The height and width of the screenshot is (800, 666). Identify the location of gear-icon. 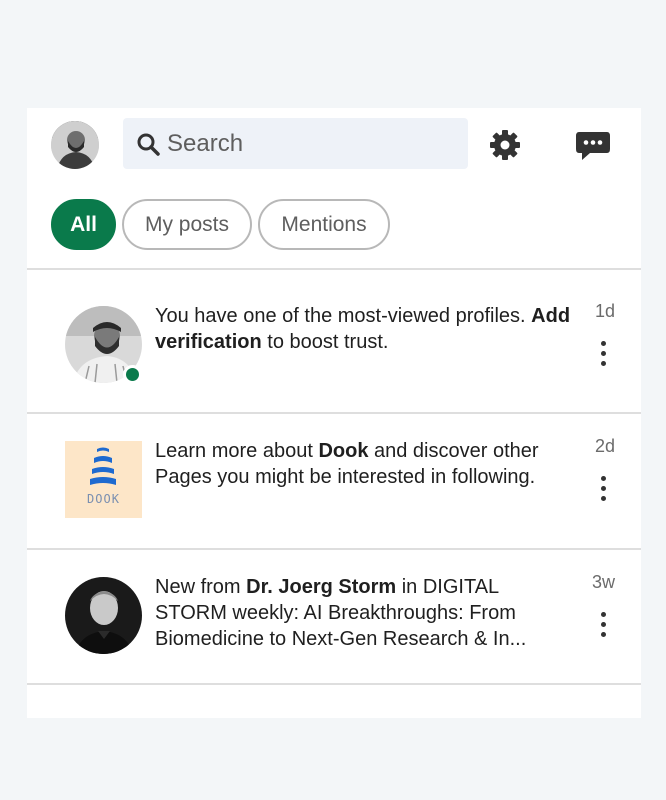
(505, 145).